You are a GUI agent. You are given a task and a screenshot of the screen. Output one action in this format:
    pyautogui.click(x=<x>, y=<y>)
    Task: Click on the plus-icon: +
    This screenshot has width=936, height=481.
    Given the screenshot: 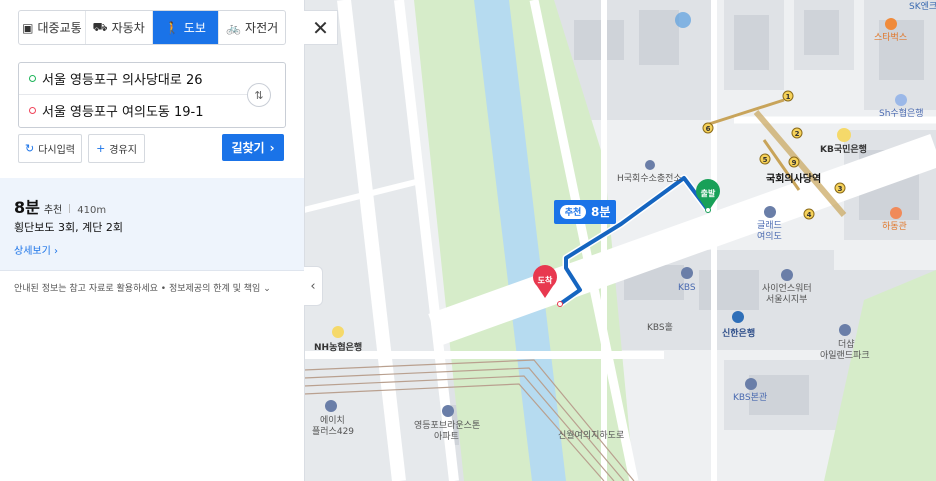 What is the action you would take?
    pyautogui.click(x=101, y=148)
    